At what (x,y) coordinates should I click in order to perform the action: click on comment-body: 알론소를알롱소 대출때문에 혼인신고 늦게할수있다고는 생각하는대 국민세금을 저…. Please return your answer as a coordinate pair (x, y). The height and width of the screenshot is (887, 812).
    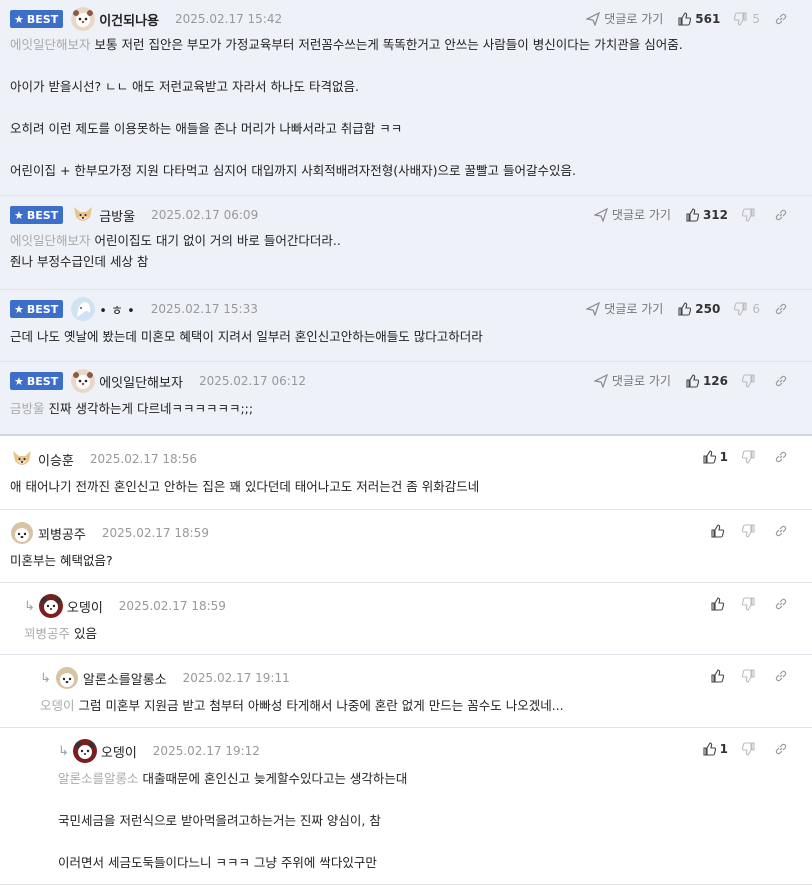
    Looking at the image, I should click on (430, 825).